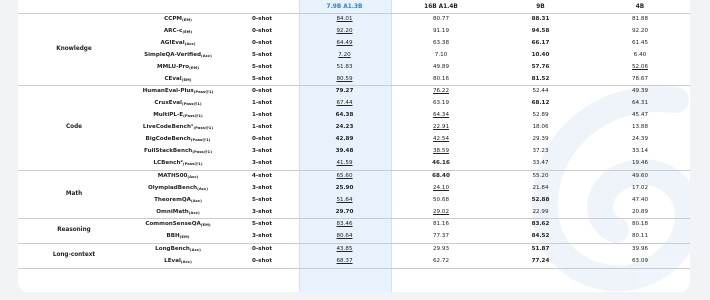 This screenshot has height=300, width=710. What do you see at coordinates (74, 128) in the screenshot?
I see `category-label: Code` at bounding box center [74, 128].